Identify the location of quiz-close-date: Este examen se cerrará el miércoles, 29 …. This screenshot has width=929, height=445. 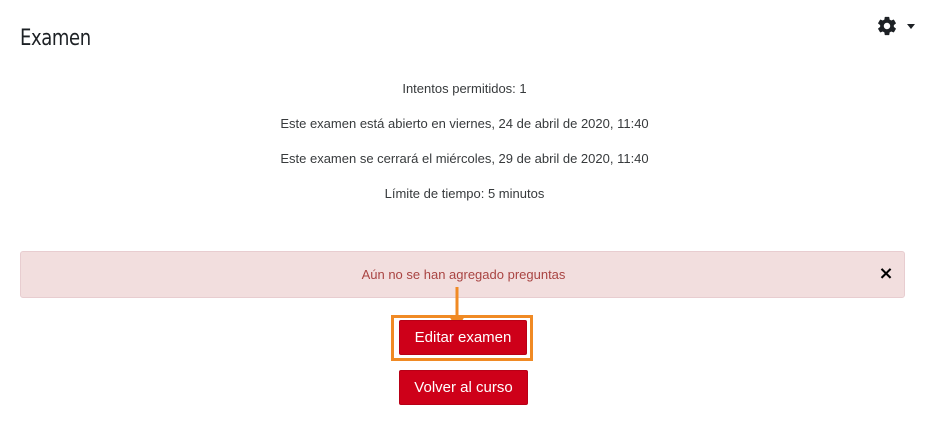
(464, 158).